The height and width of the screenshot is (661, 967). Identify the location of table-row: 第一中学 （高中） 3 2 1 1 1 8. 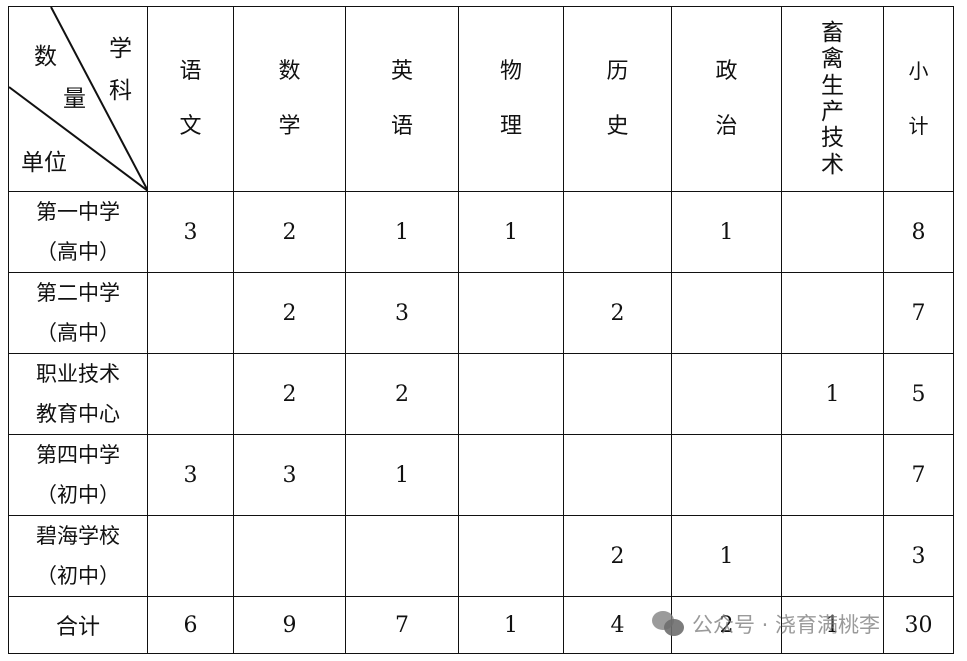
(481, 232).